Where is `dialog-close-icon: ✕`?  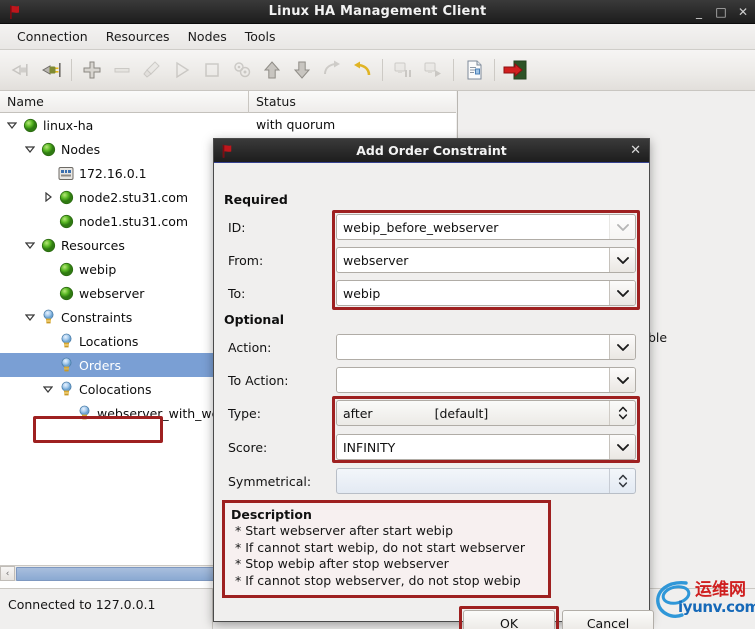
dialog-close-icon: ✕ is located at coordinates (635, 151).